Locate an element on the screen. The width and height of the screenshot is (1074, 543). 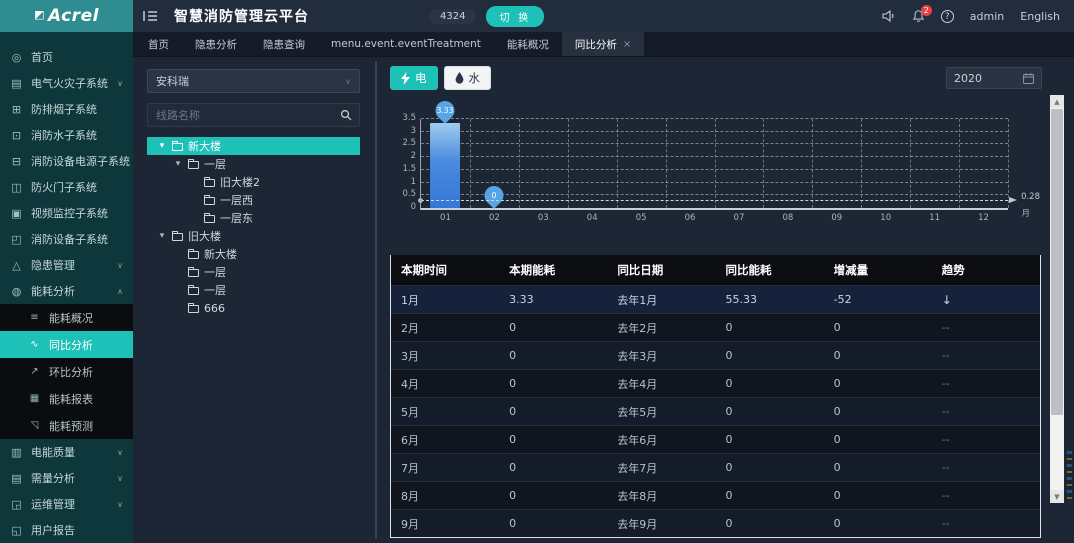
tab: 隐患分析 is located at coordinates (216, 44).